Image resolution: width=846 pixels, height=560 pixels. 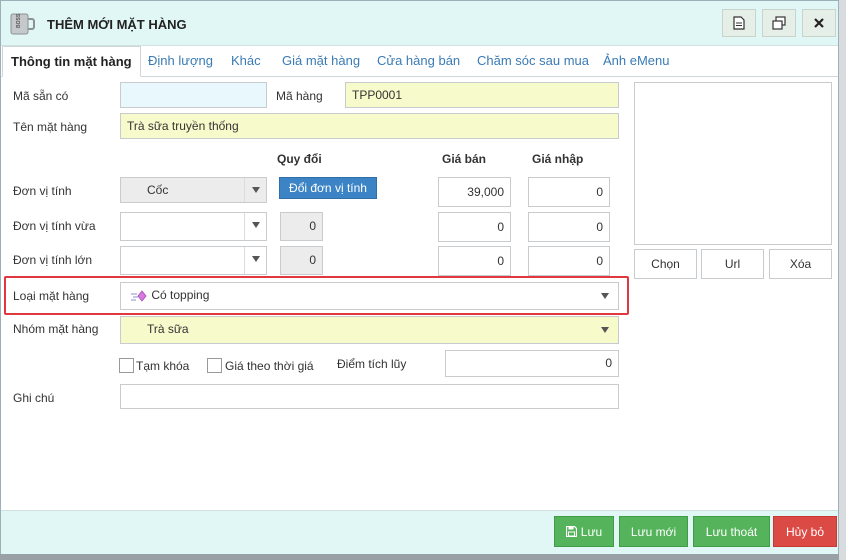 What do you see at coordinates (474, 261) in the screenshot?
I see `large-sale-price-input: 0` at bounding box center [474, 261].